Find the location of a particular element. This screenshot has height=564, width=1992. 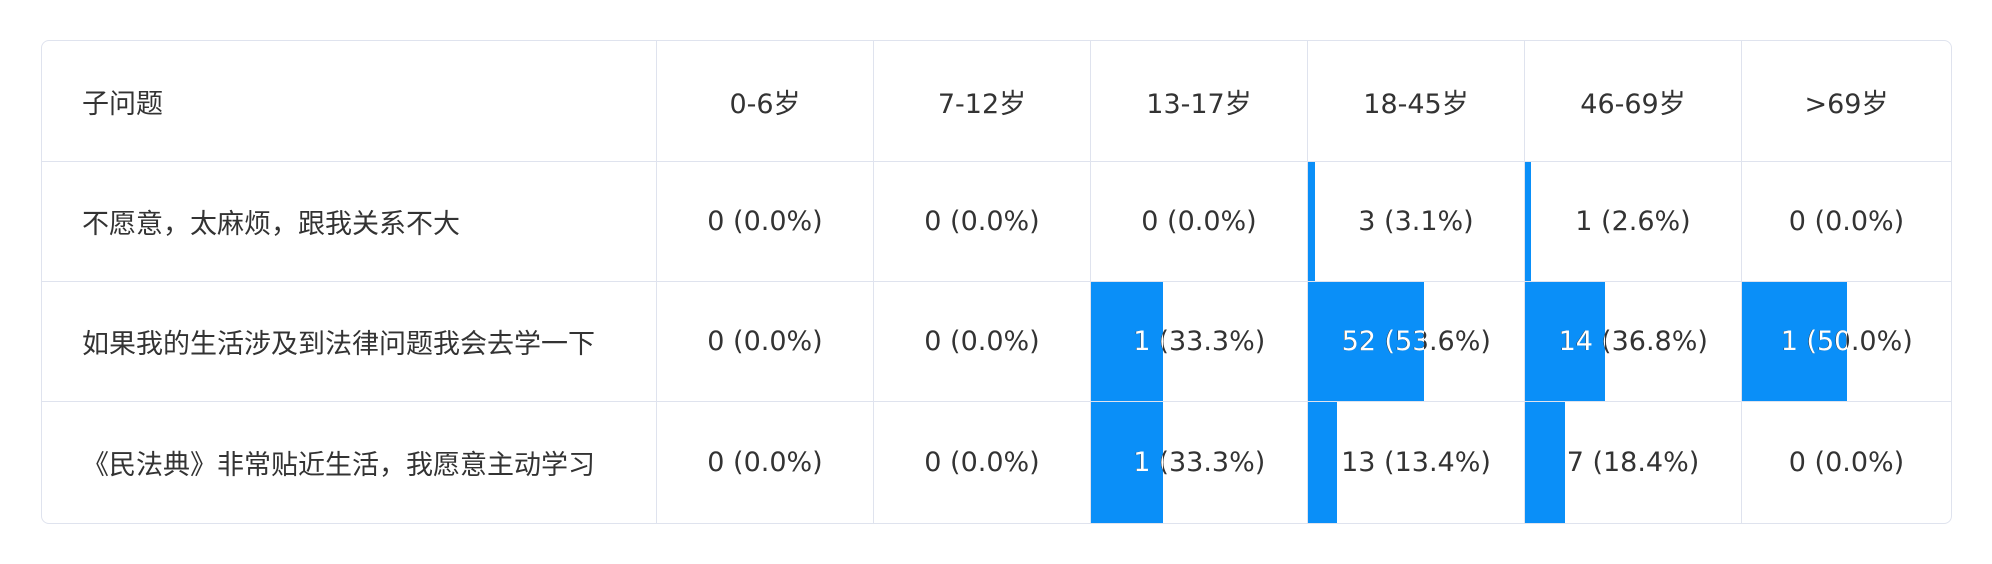

value-cell-age-18-45: 13 (13.4%)13 (13.4%) is located at coordinates (1415, 462).